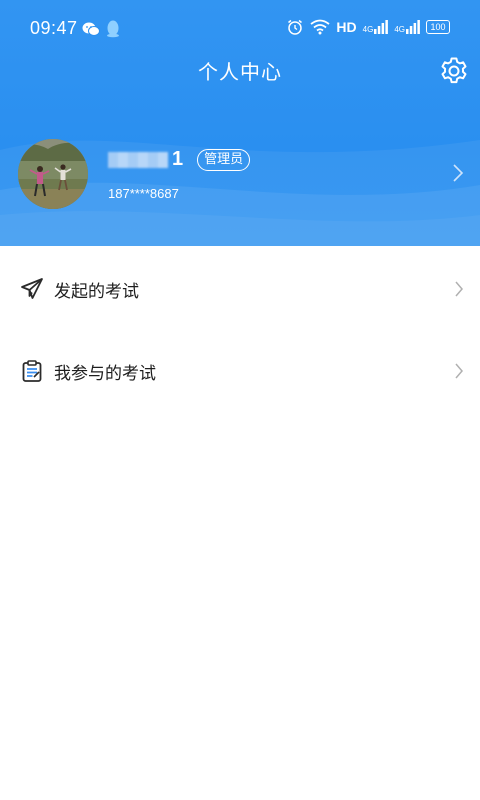  I want to click on settings-button, so click(454, 71).